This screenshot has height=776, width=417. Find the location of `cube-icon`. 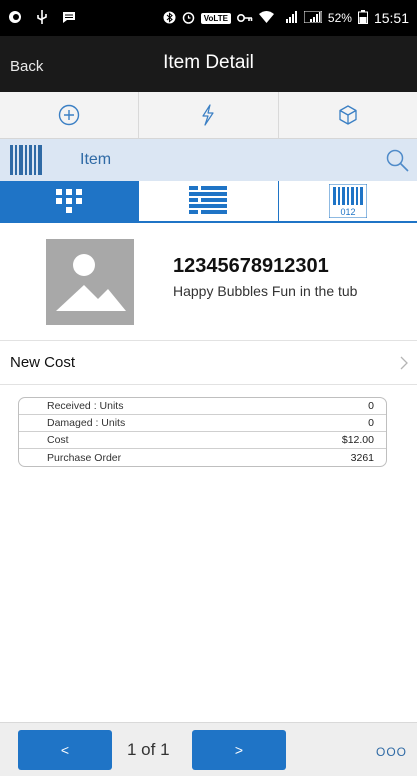

cube-icon is located at coordinates (348, 115).